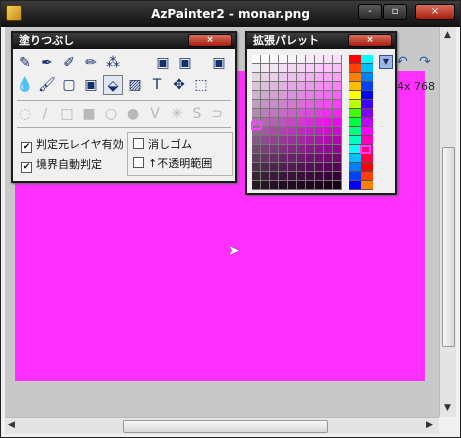 Image resolution: width=461 pixels, height=438 pixels. What do you see at coordinates (25, 85) in the screenshot?
I see `water-drop-icon: 💧` at bounding box center [25, 85].